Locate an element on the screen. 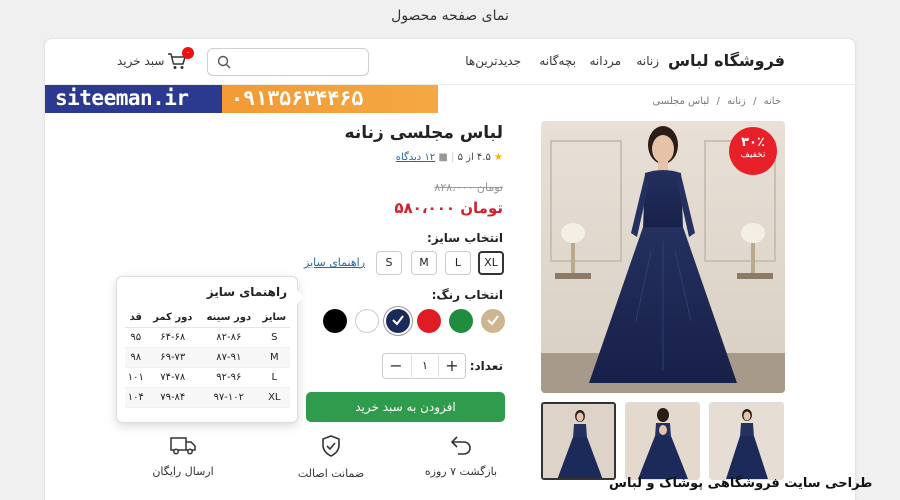 This screenshot has height=500, width=900. add-to-cart-button: افزودن به سبد خرید is located at coordinates (405, 407).